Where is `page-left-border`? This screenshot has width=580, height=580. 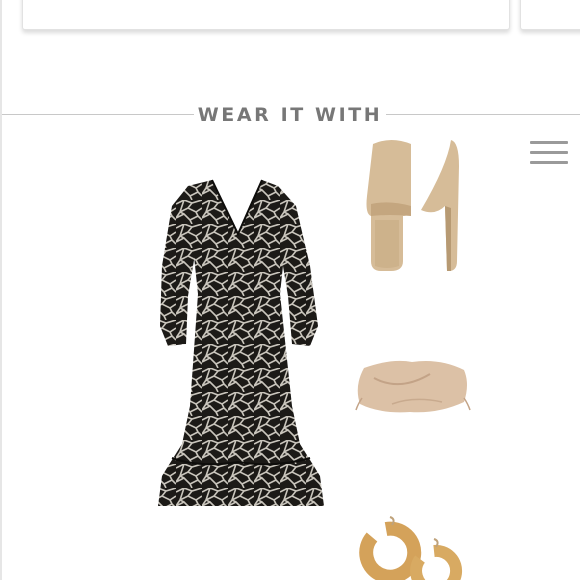 page-left-border is located at coordinates (1, 290).